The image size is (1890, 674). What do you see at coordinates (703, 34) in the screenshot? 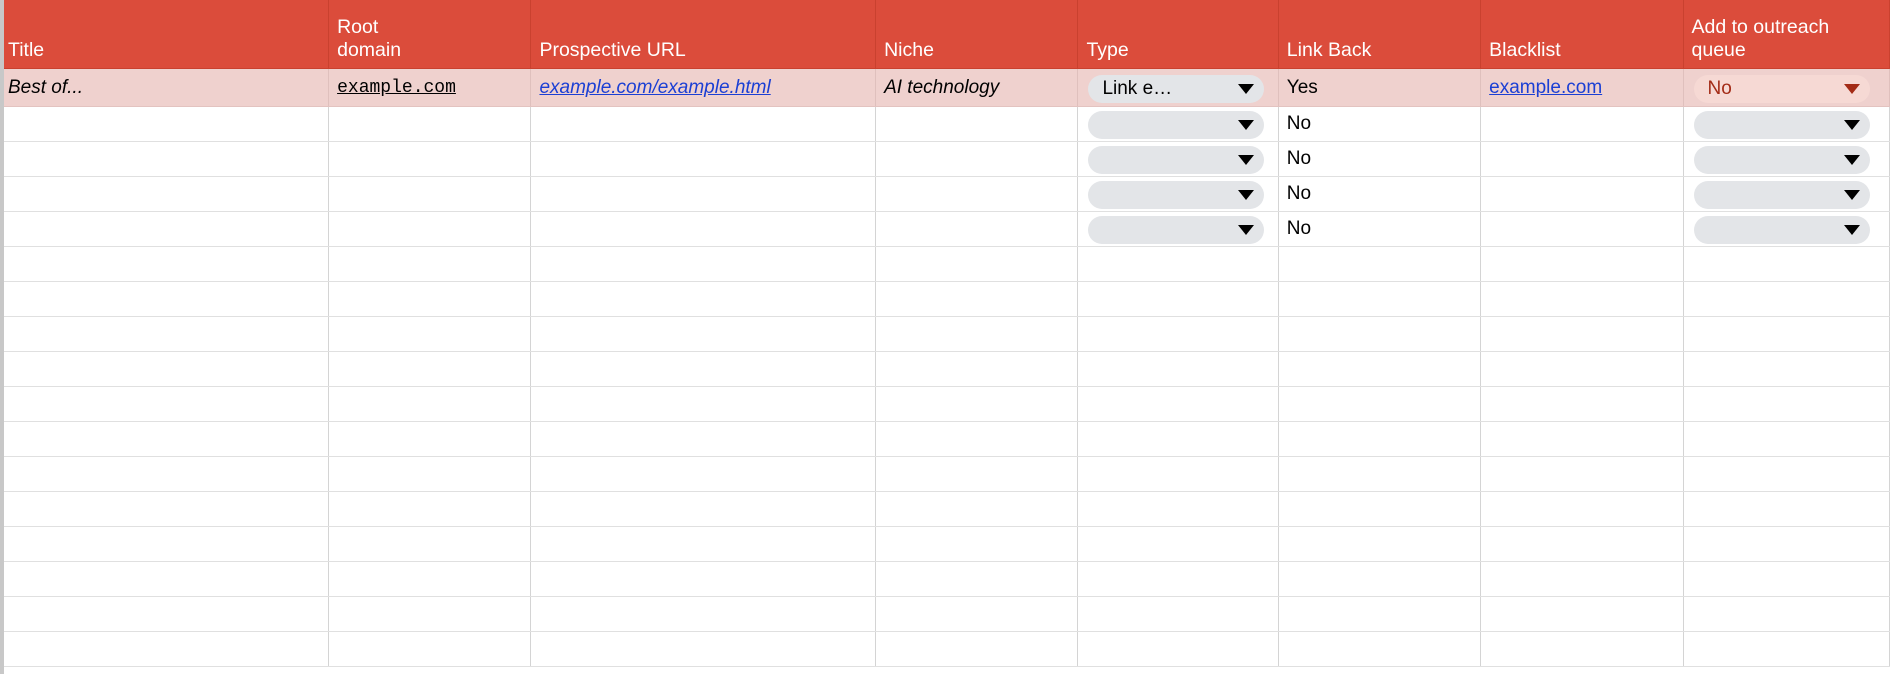
I see `column-header-prospective-url: Prospective URL` at bounding box center [703, 34].